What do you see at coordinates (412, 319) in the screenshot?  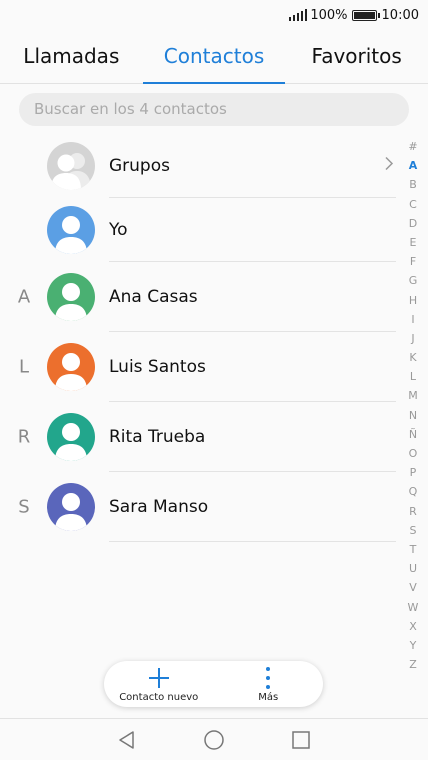 I see `index-letter: I` at bounding box center [412, 319].